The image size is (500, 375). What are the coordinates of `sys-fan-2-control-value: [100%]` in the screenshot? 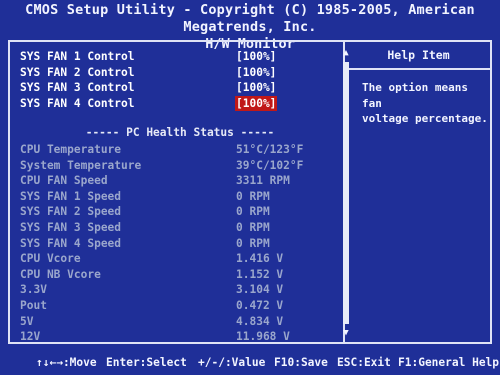 It's located at (256, 72).